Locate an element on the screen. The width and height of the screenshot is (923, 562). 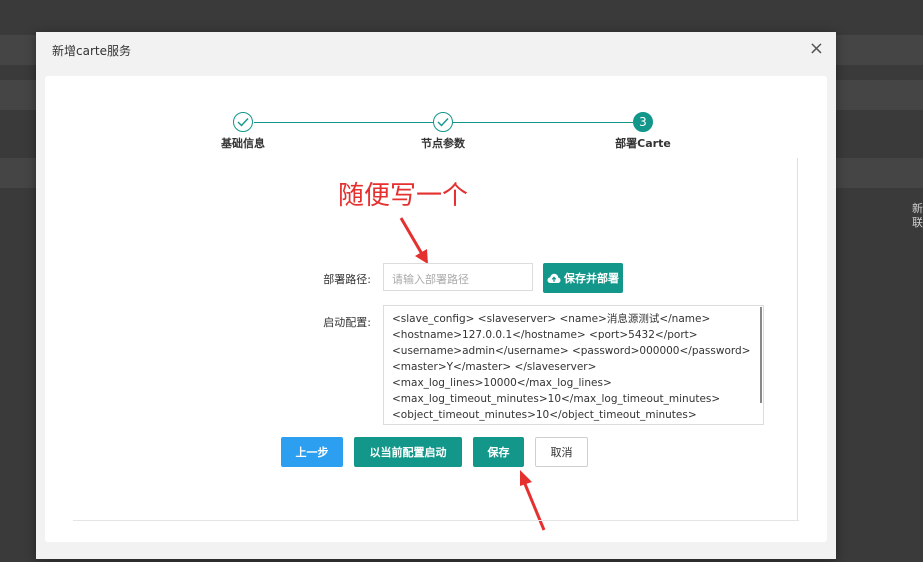
bg-side-text: 新 联 is located at coordinates (917, 215).